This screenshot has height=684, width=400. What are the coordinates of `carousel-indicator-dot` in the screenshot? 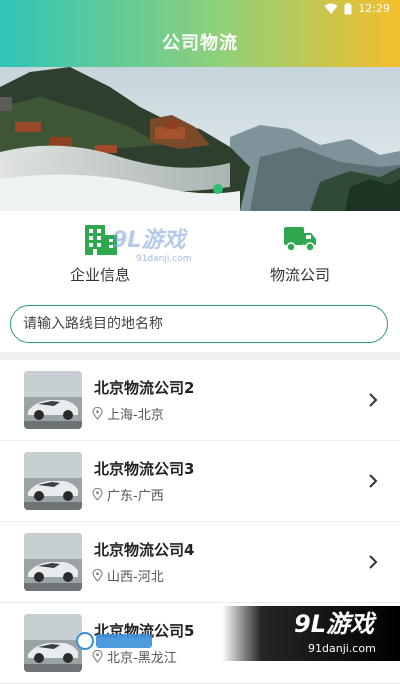 It's located at (218, 189).